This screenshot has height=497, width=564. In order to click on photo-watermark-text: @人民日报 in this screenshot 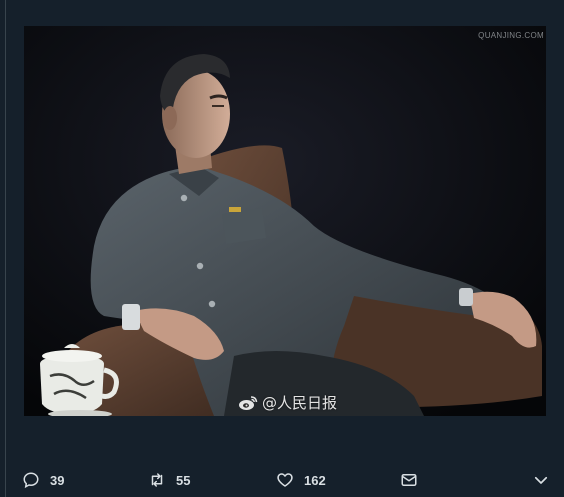, I will do `click(300, 403)`.